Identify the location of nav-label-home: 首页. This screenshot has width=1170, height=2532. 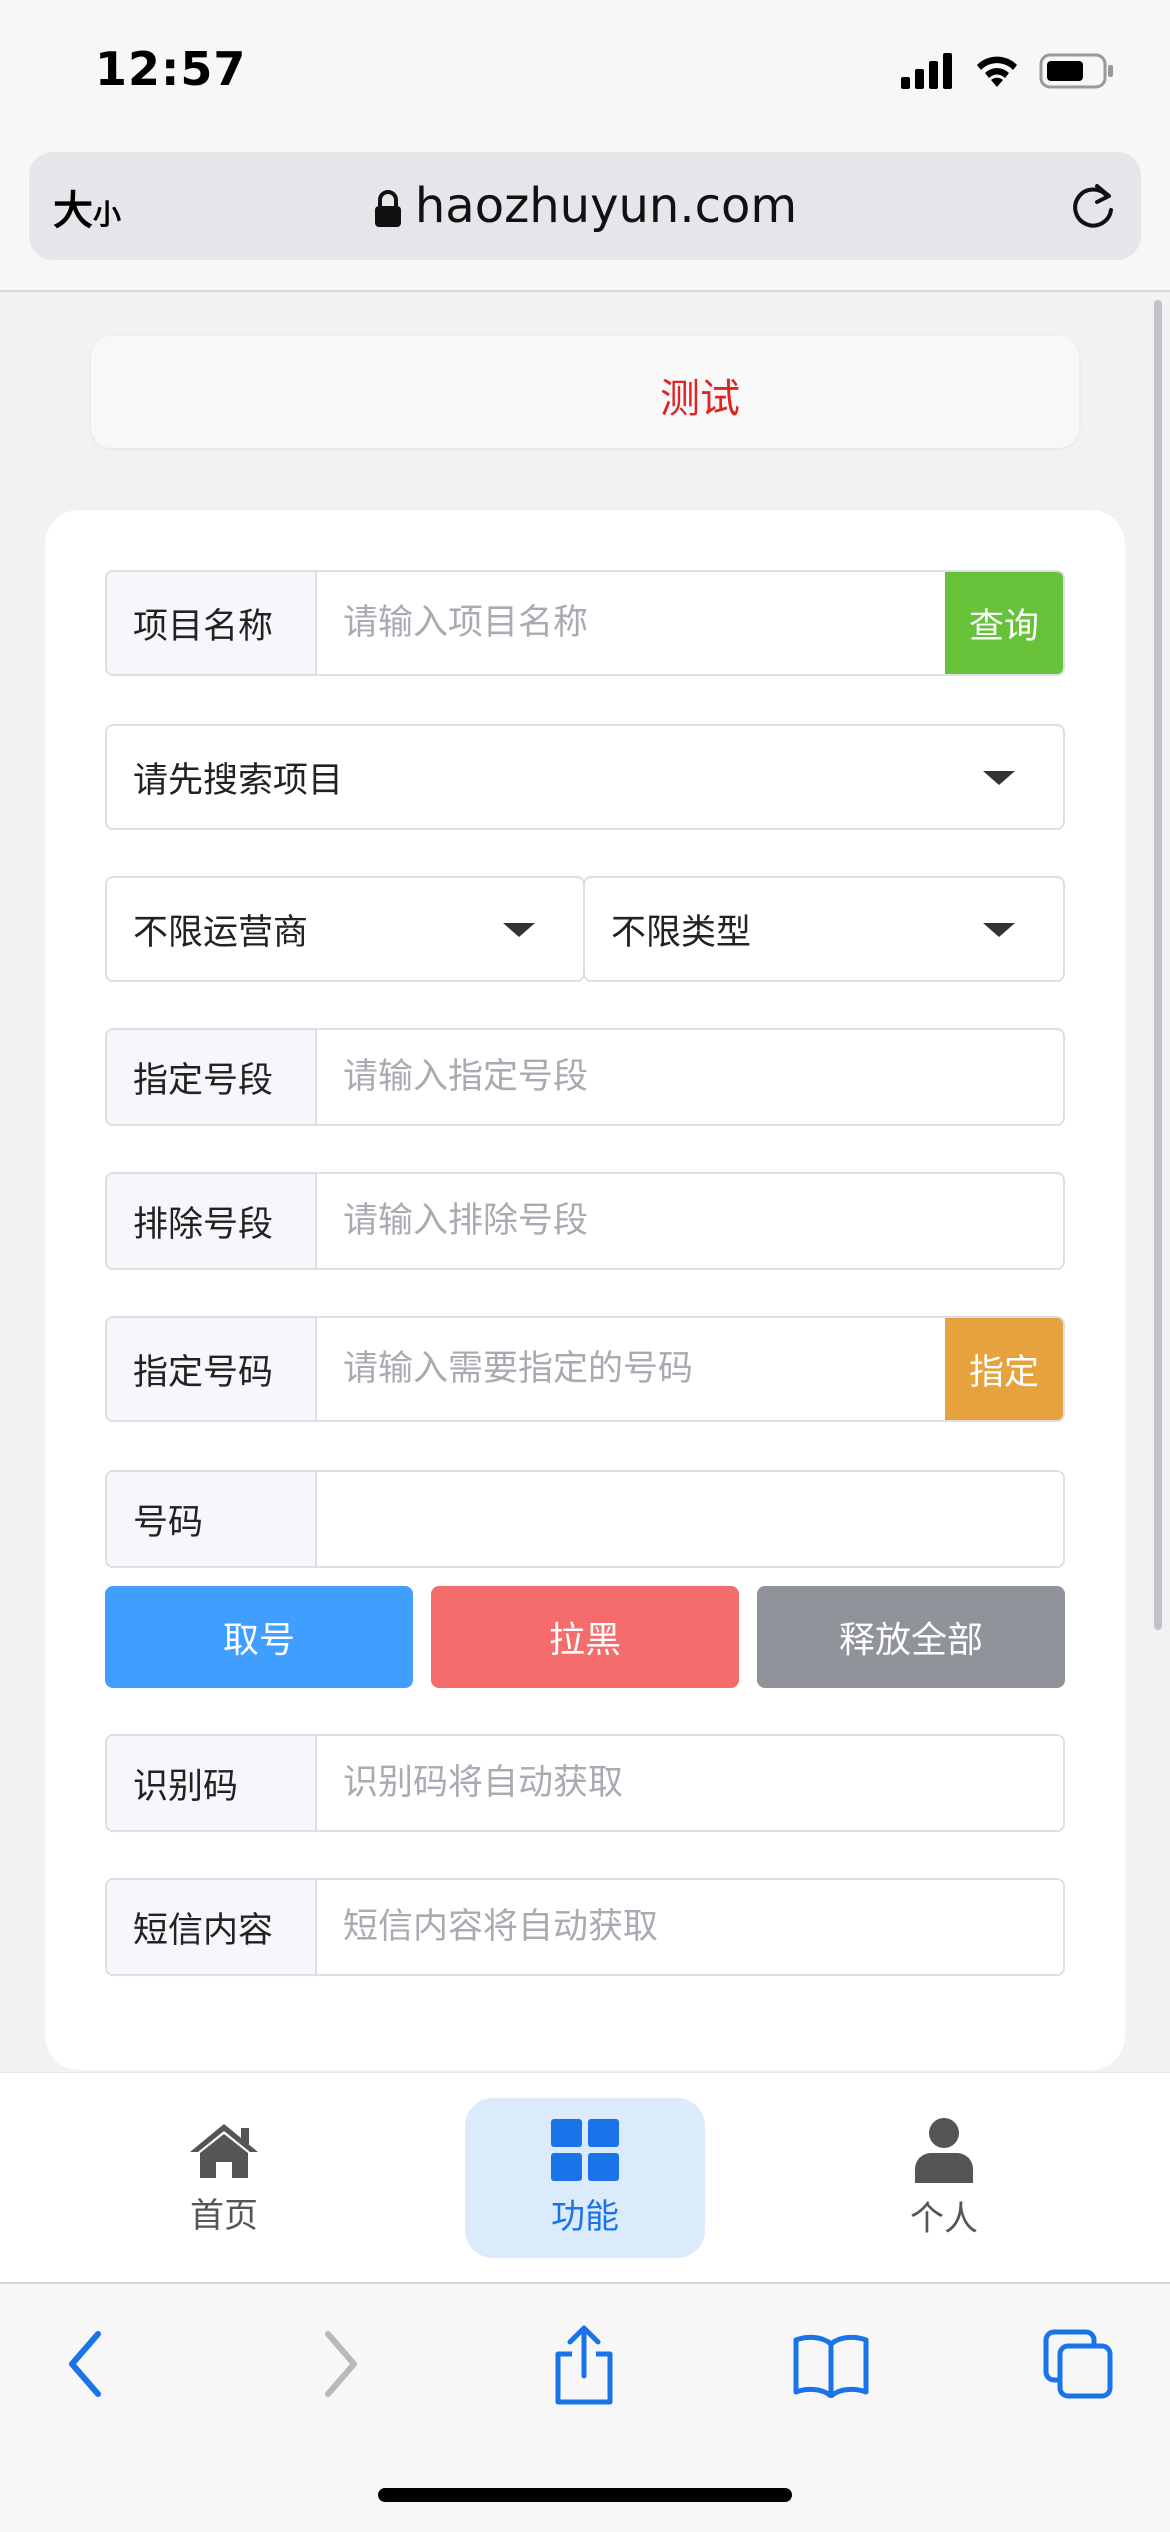
(224, 2215).